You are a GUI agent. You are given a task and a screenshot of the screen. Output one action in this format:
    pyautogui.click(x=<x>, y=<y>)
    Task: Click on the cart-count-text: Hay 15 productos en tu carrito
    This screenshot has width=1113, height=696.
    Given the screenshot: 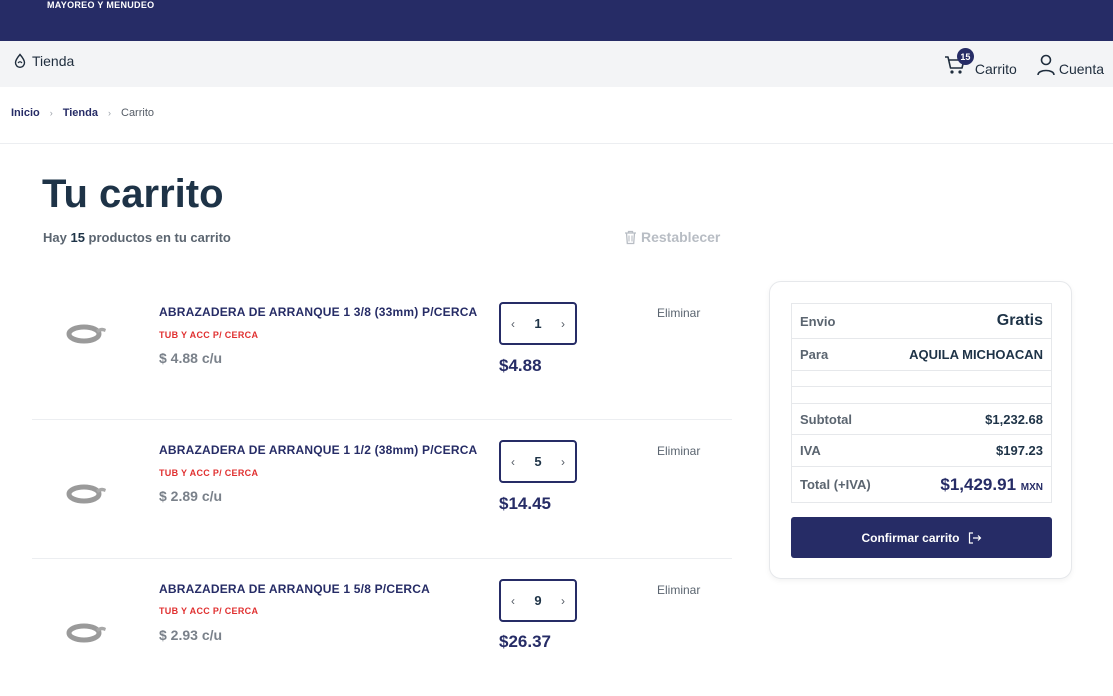 What is the action you would take?
    pyautogui.click(x=137, y=237)
    